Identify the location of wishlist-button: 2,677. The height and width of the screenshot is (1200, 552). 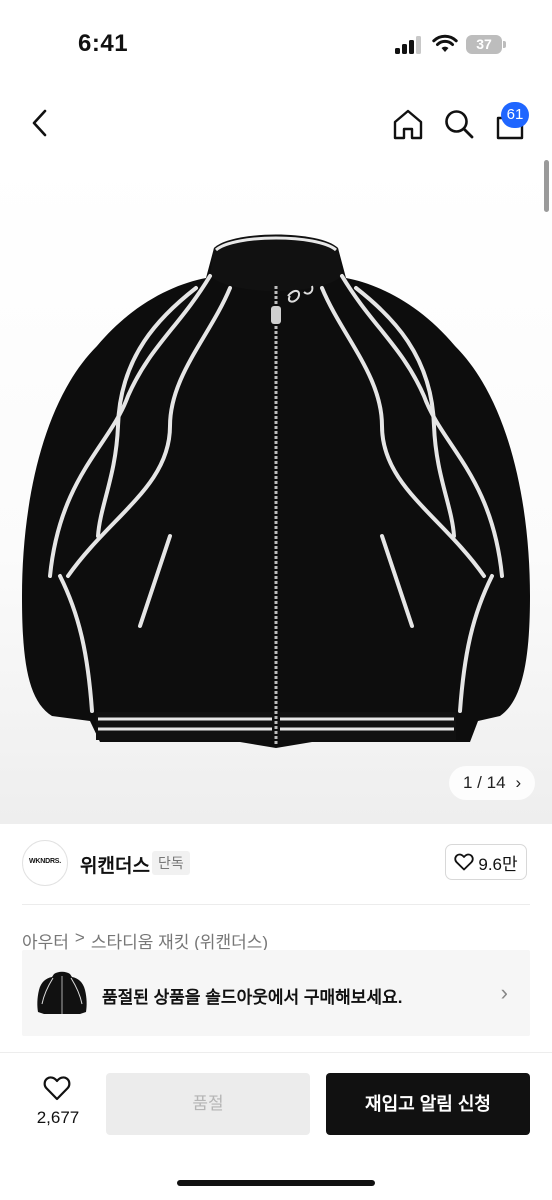
(57, 1101).